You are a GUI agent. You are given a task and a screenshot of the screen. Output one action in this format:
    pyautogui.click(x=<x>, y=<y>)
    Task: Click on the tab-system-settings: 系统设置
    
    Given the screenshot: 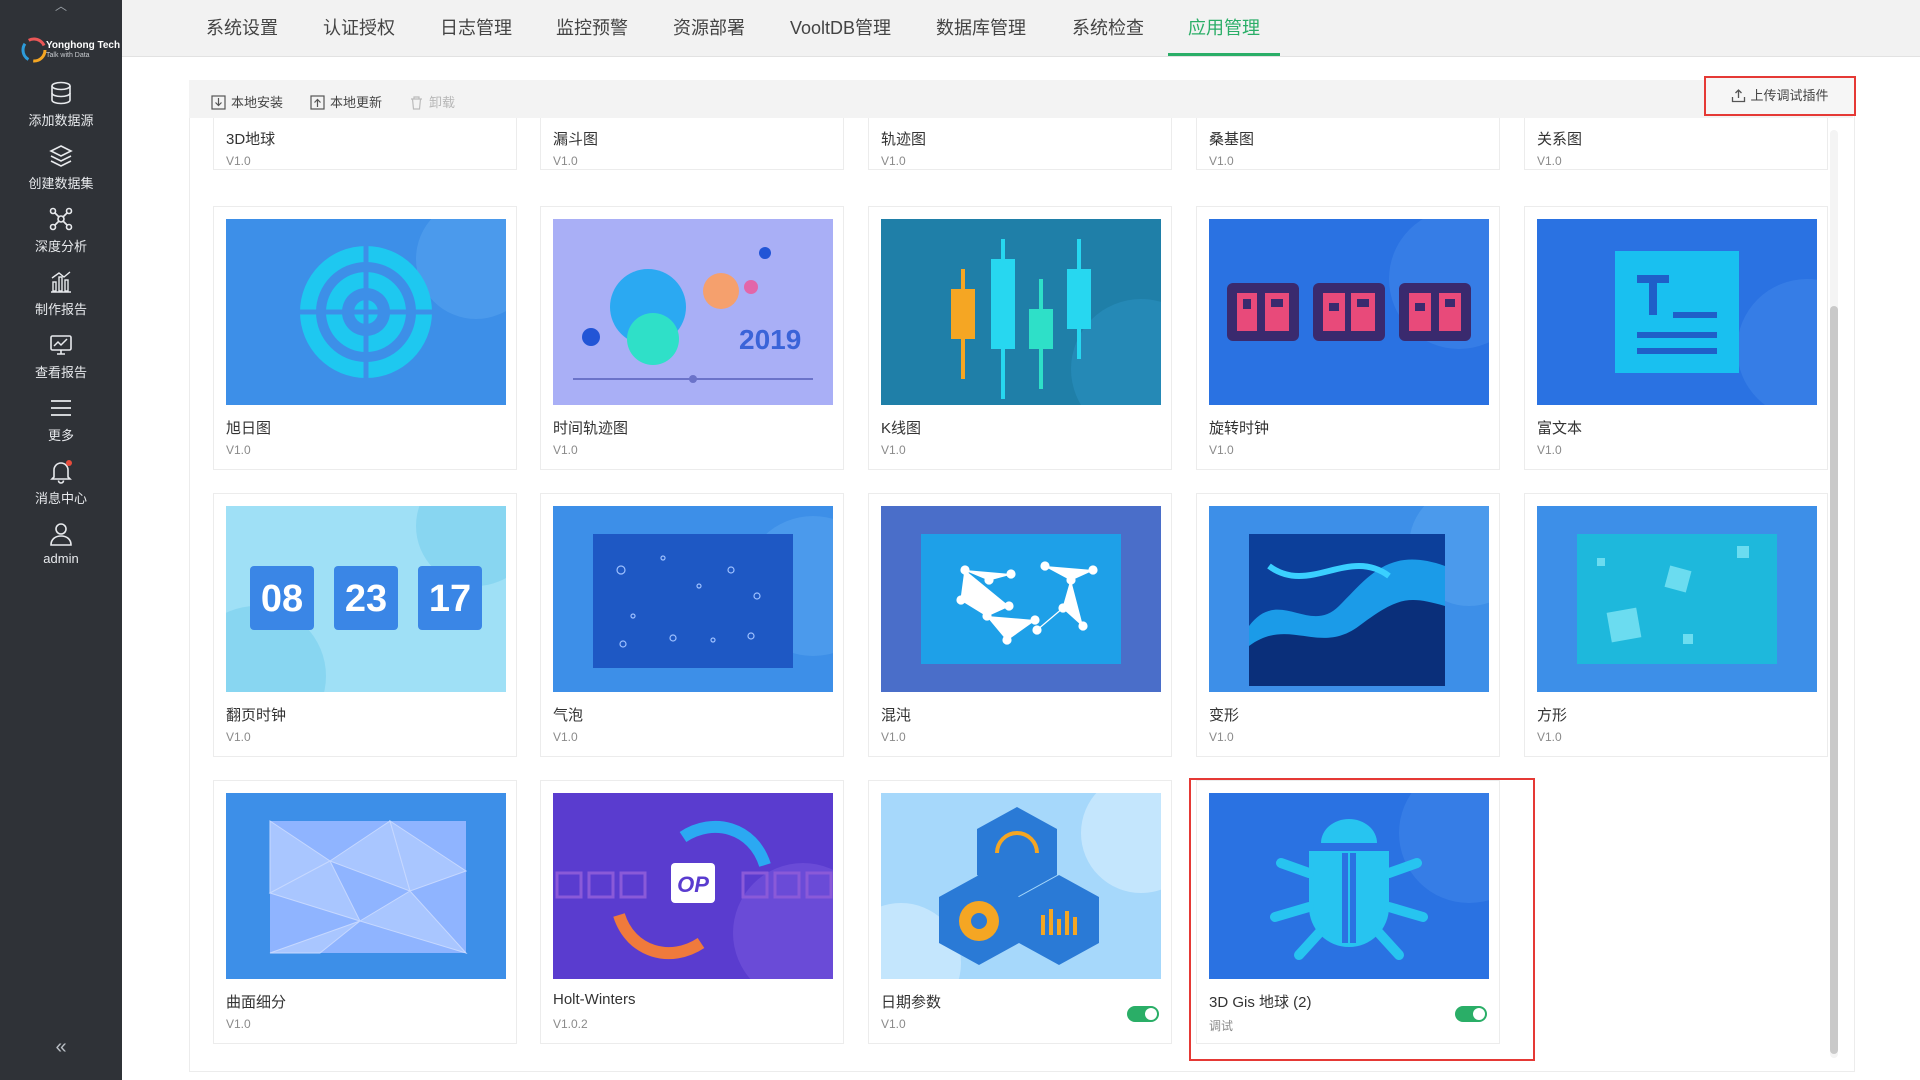 What is the action you would take?
    pyautogui.click(x=242, y=28)
    